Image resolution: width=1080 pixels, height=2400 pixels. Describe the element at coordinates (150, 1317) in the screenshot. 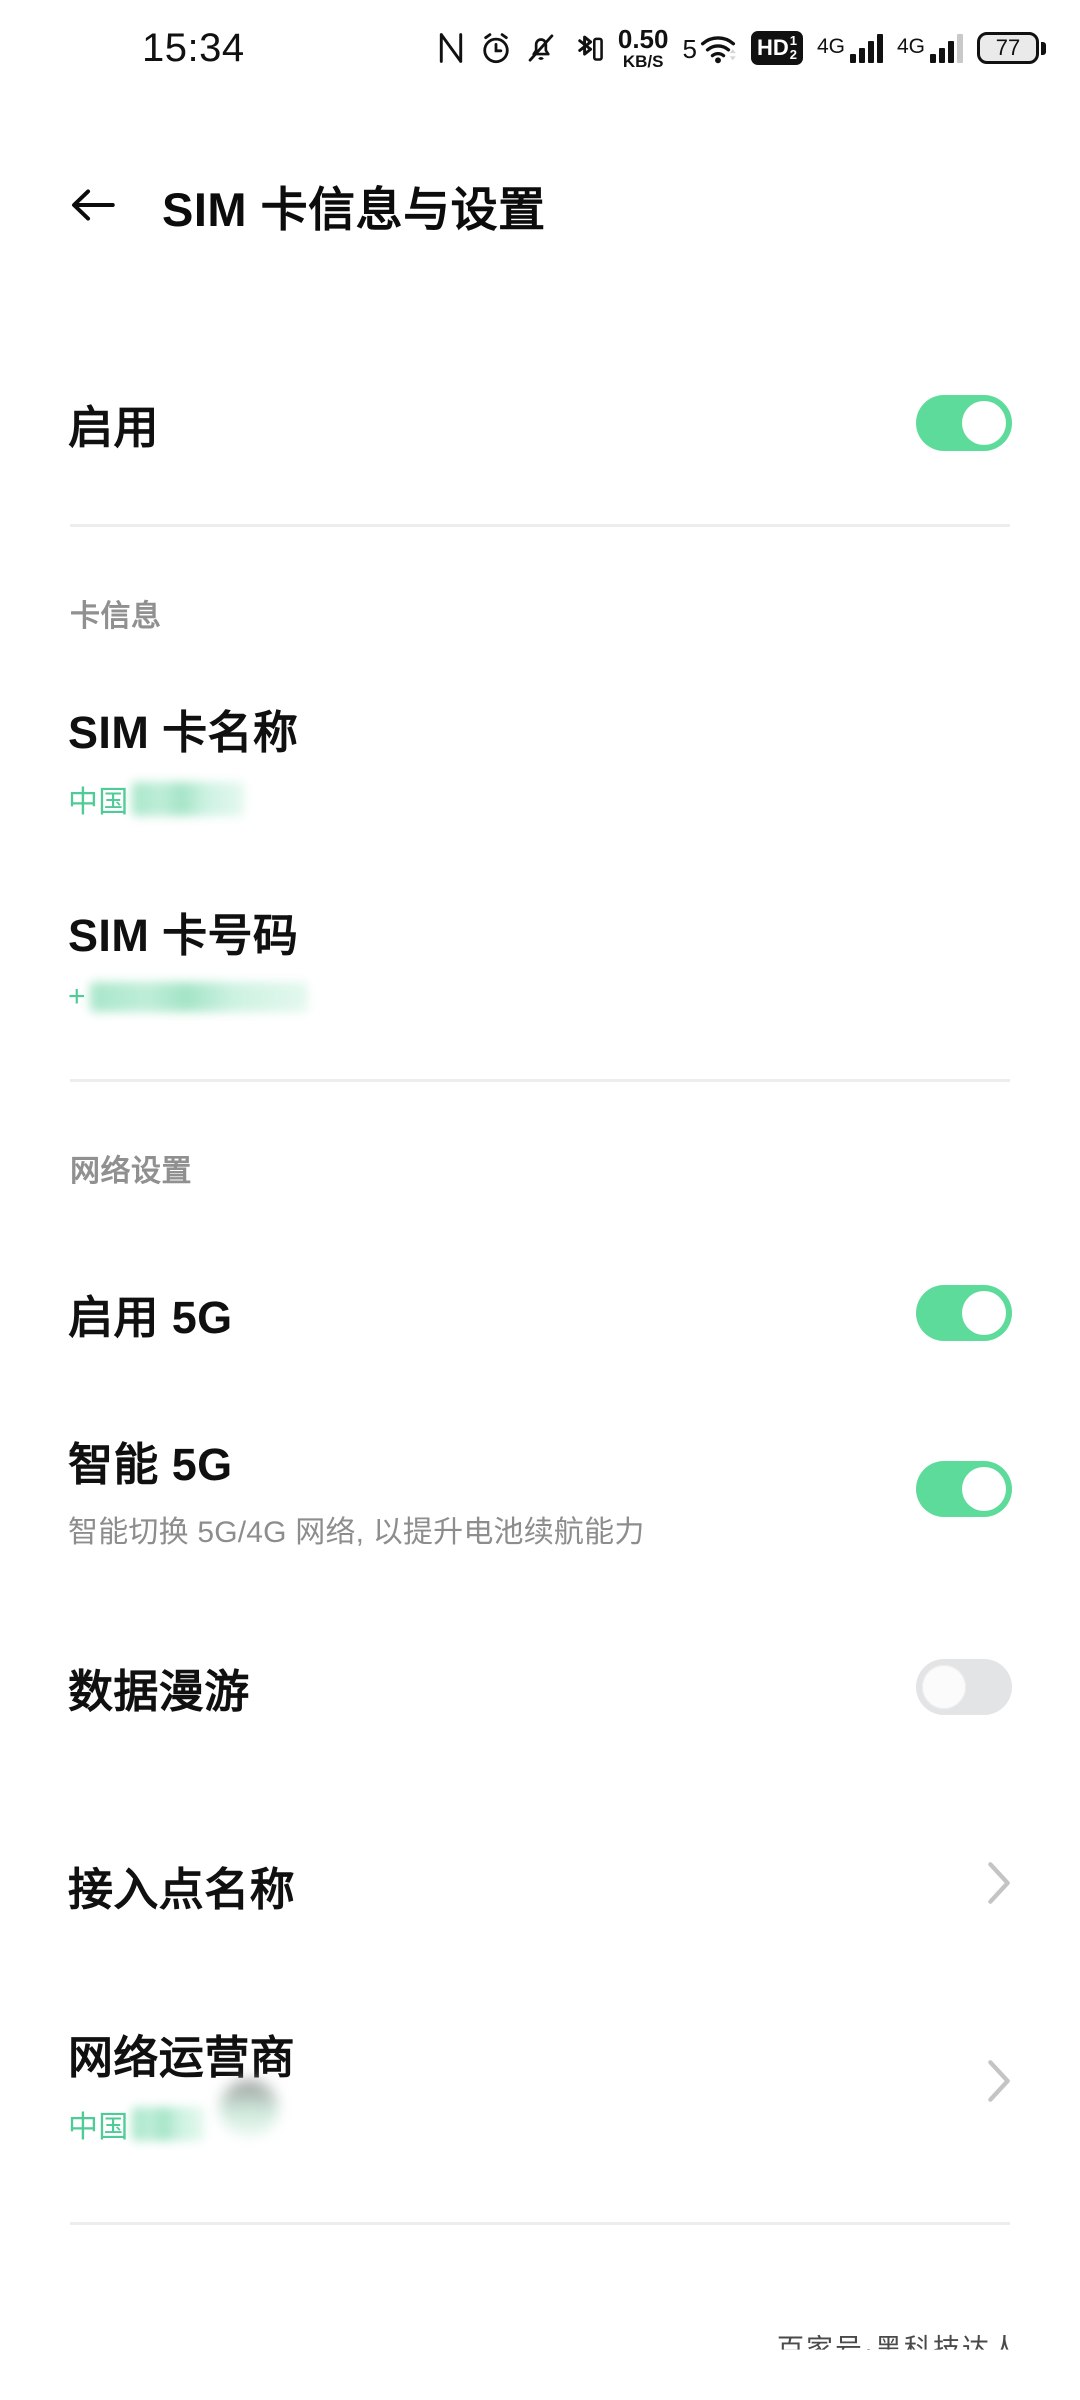

I see `enable-5g-label: 启用 5G` at that location.